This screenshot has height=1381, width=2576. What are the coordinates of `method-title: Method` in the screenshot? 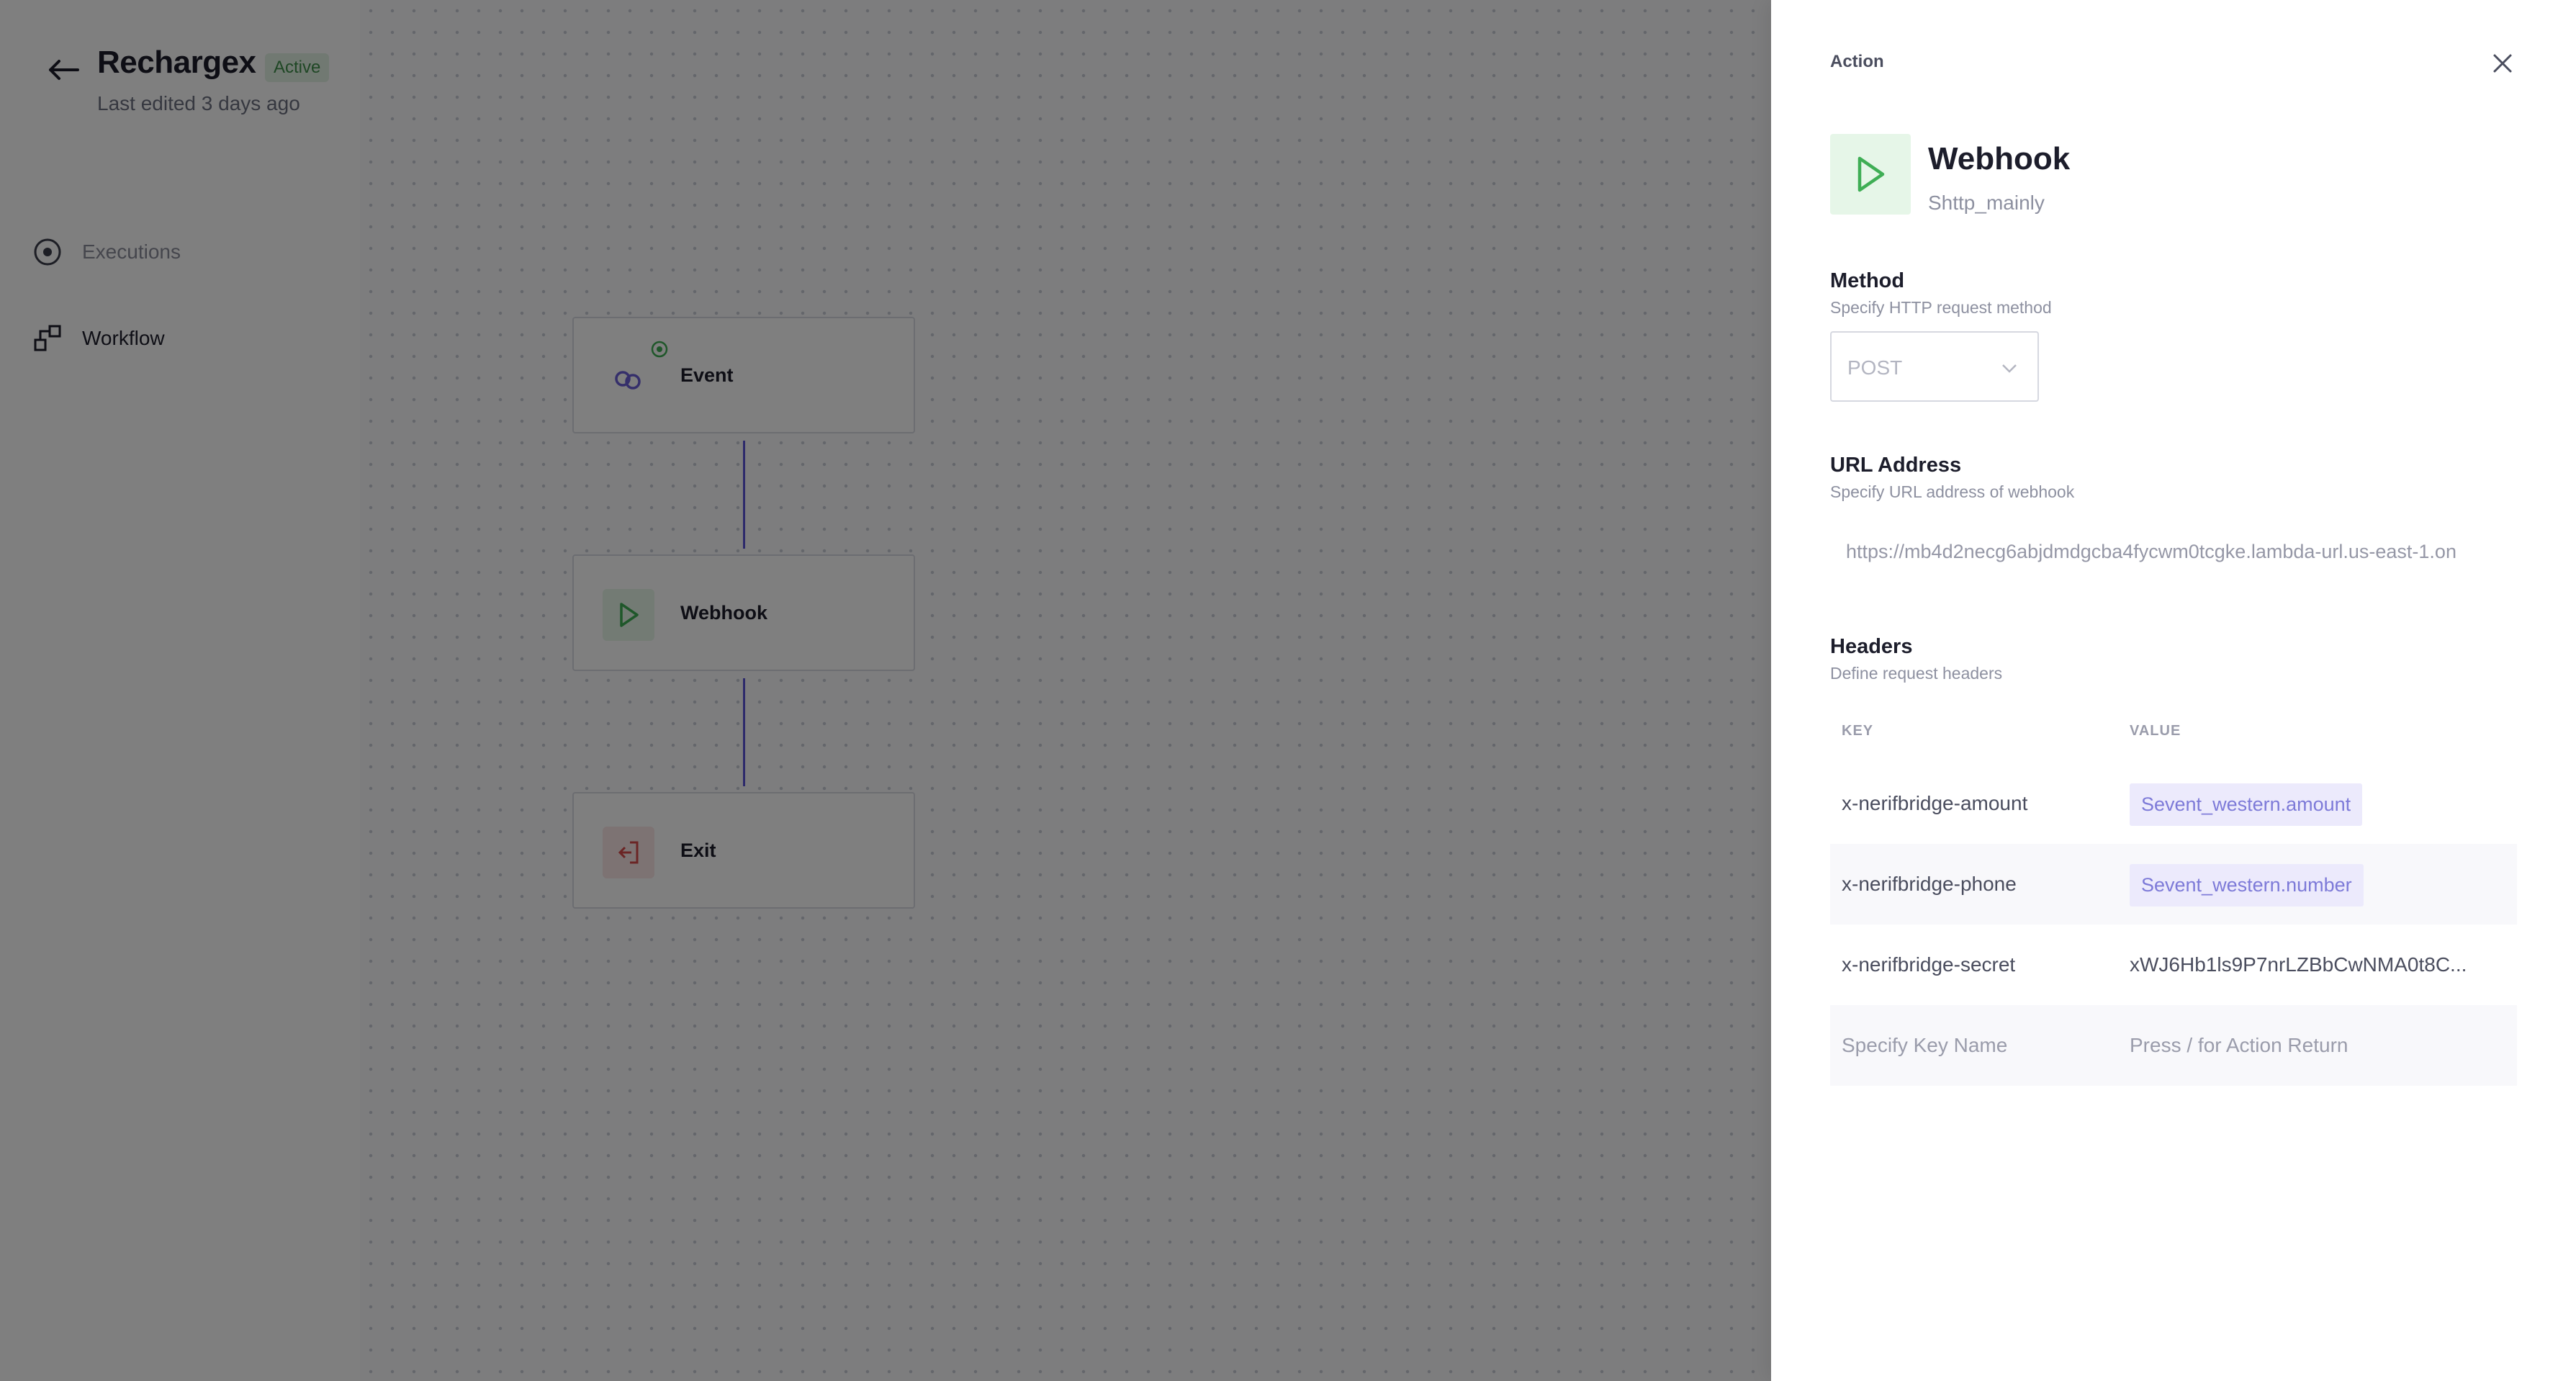 It's located at (1867, 280).